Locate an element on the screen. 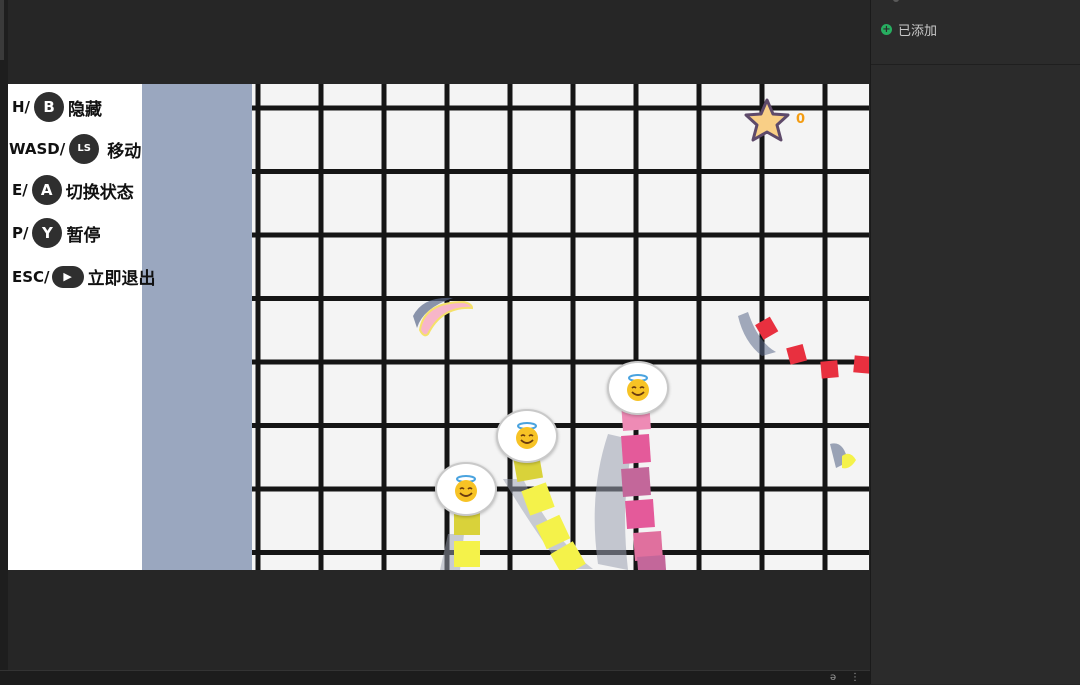 This screenshot has height=685, width=1080. partial-icon is located at coordinates (896, 1).